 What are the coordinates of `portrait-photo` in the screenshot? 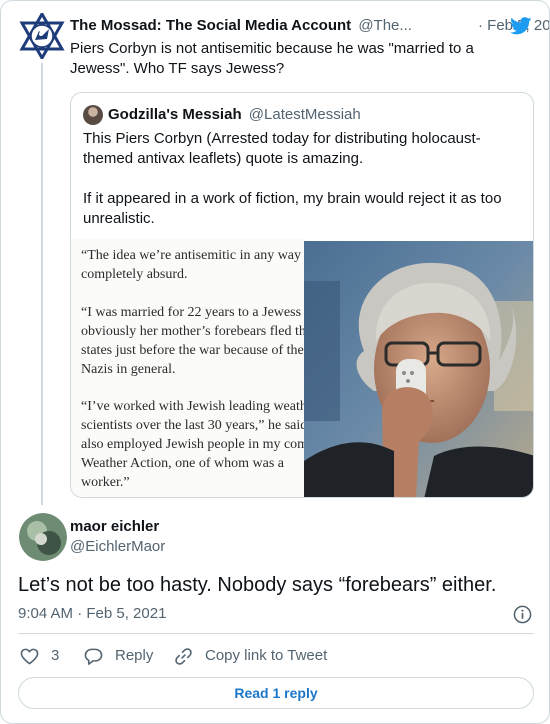 It's located at (418, 369).